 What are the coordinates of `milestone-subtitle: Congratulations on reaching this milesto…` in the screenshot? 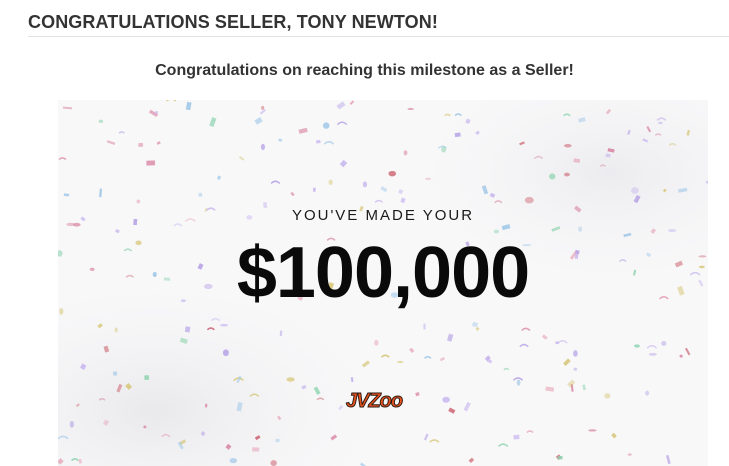 It's located at (364, 70).